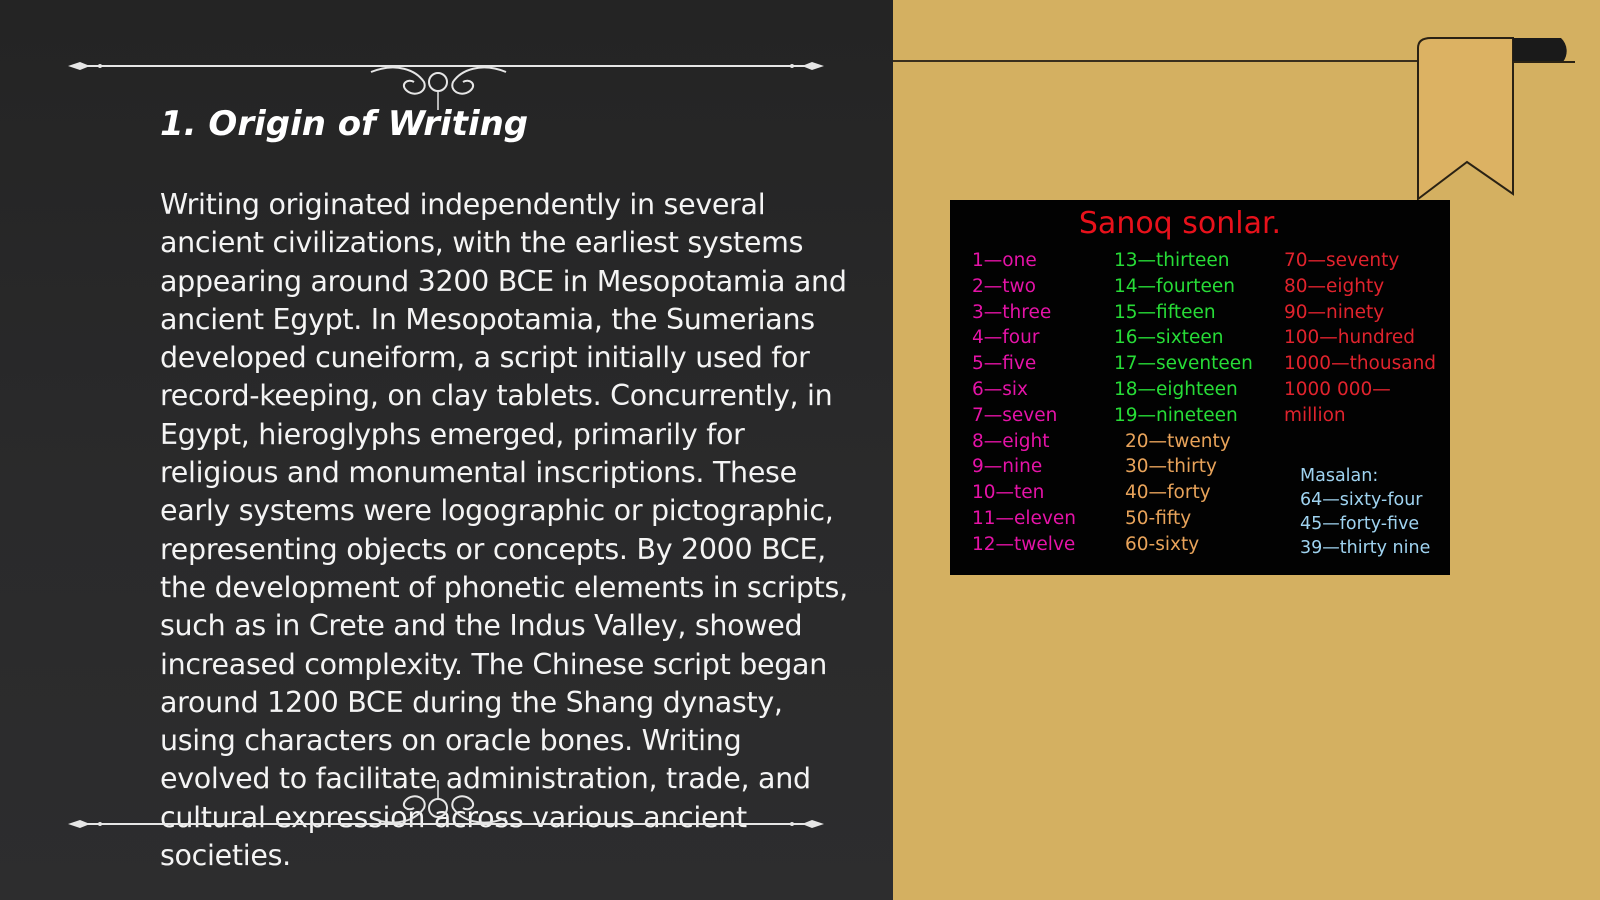 The width and height of the screenshot is (1600, 900). What do you see at coordinates (1342, 260) in the screenshot?
I see `list-item: 70—seventy` at bounding box center [1342, 260].